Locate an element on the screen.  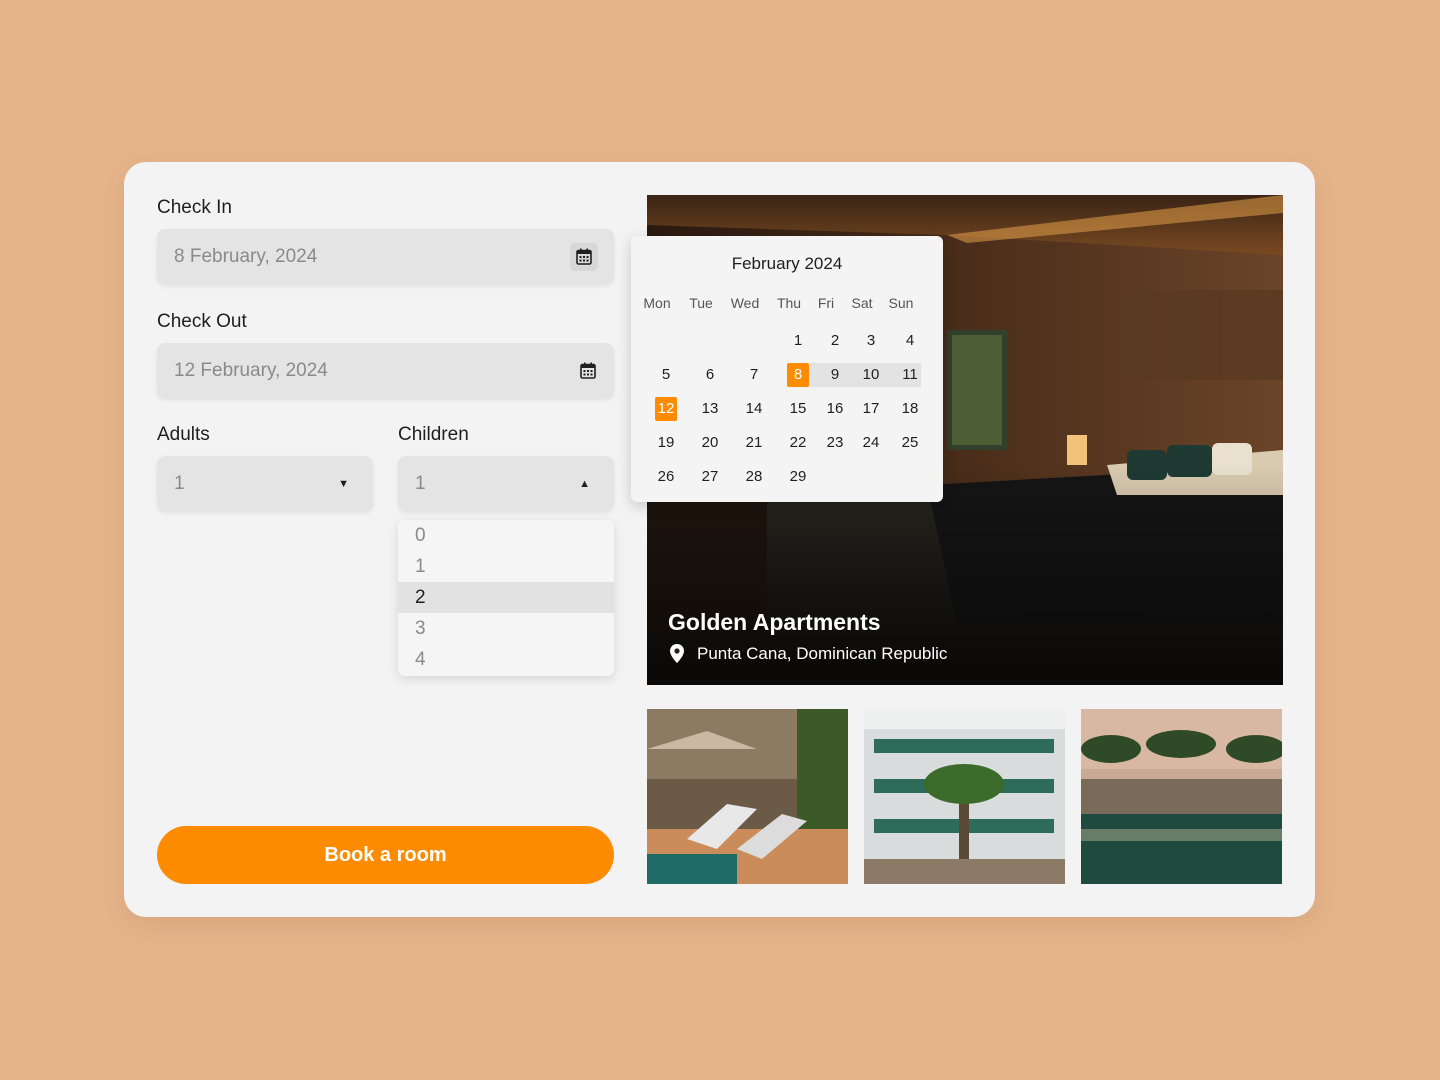
children-option: 1 is located at coordinates (506, 566).